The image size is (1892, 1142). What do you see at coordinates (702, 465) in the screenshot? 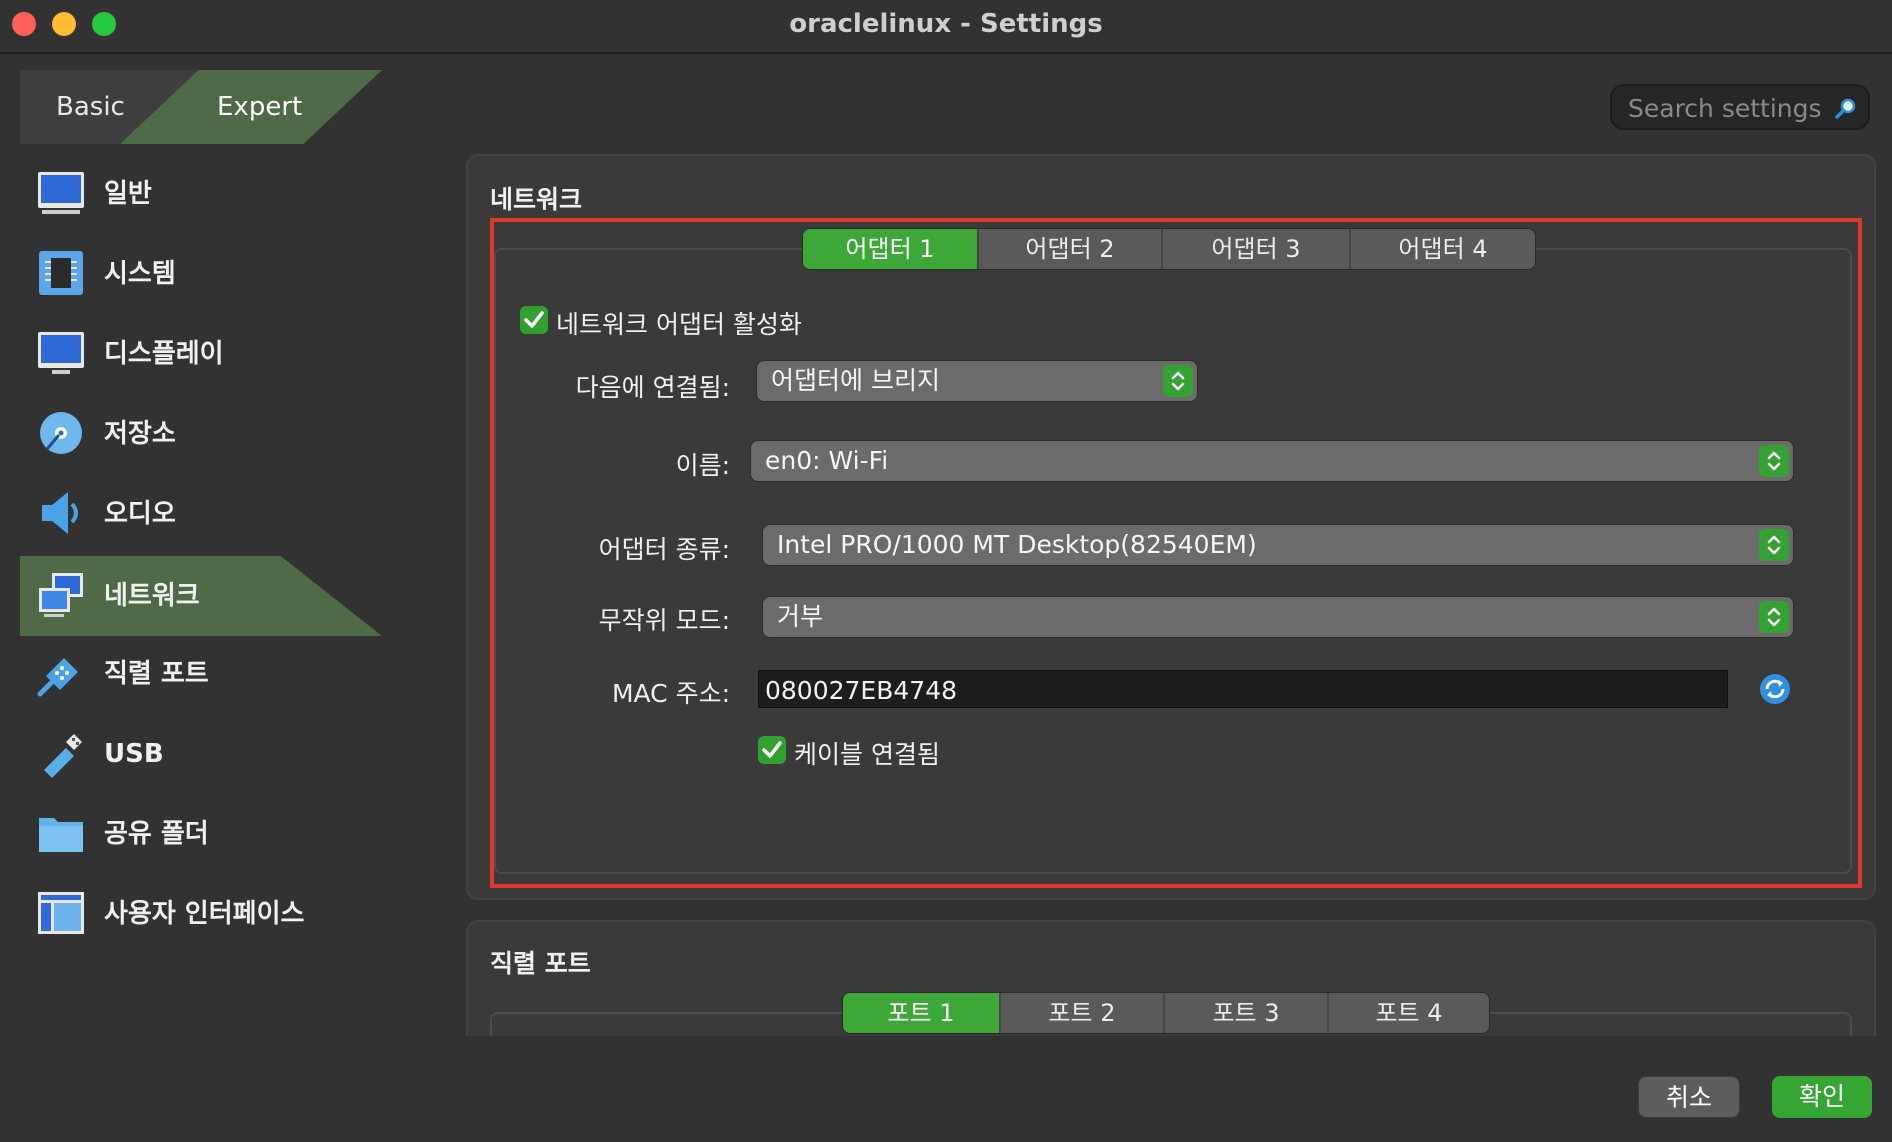
I see `name-label: 이름:` at bounding box center [702, 465].